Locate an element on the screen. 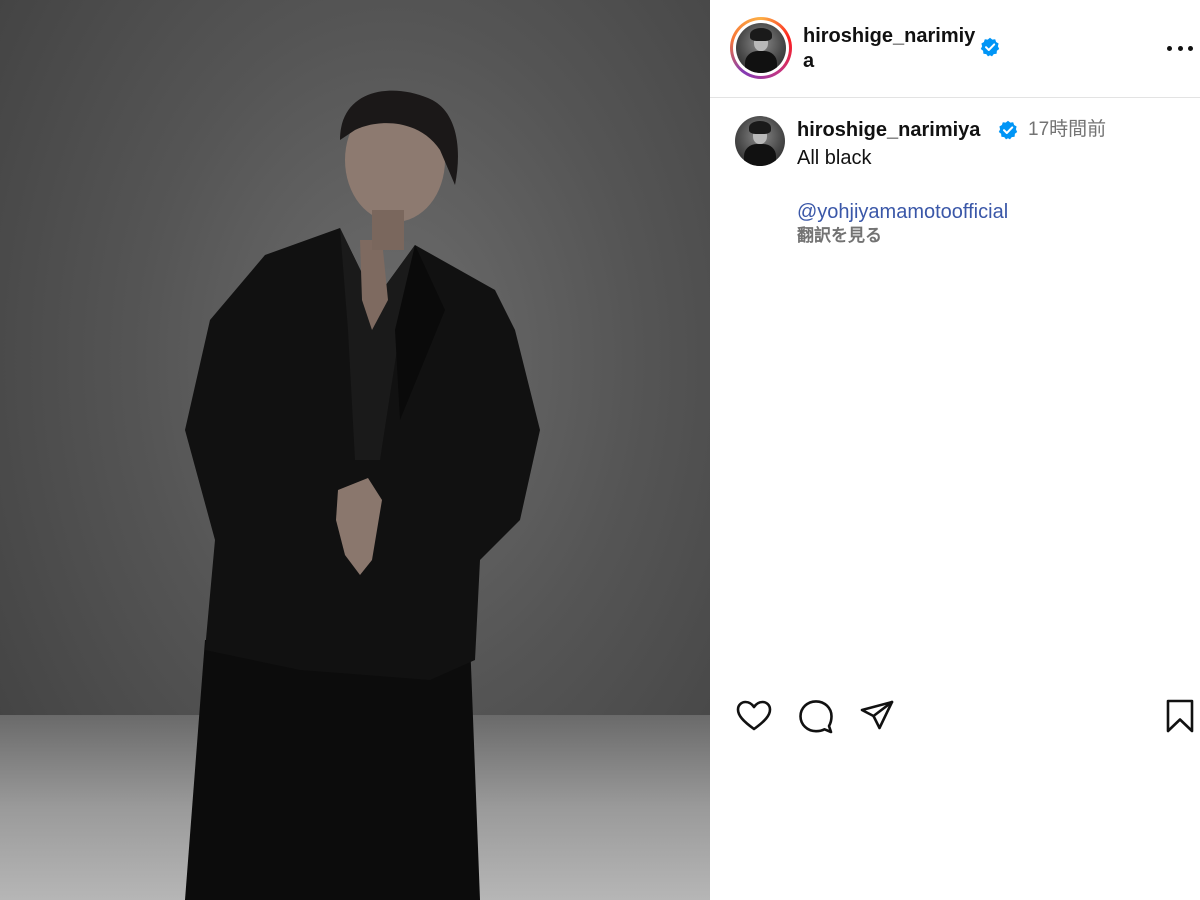  comment-icon is located at coordinates (816, 717).